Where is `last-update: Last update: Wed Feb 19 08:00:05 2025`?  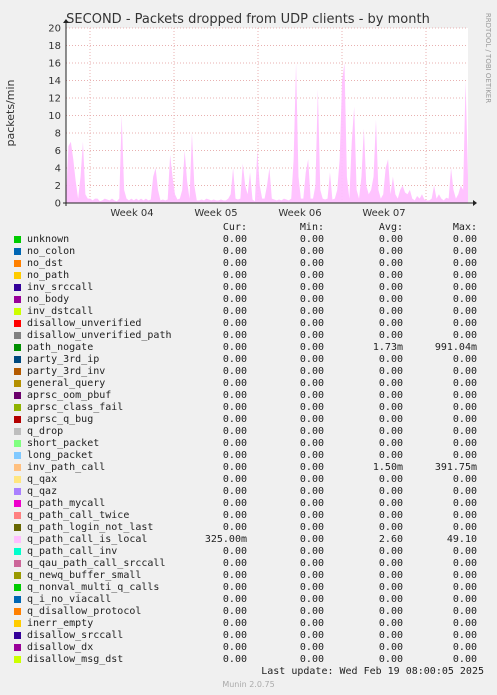
last-update: Last update: Wed Feb 19 08:00:05 2025 is located at coordinates (372, 671).